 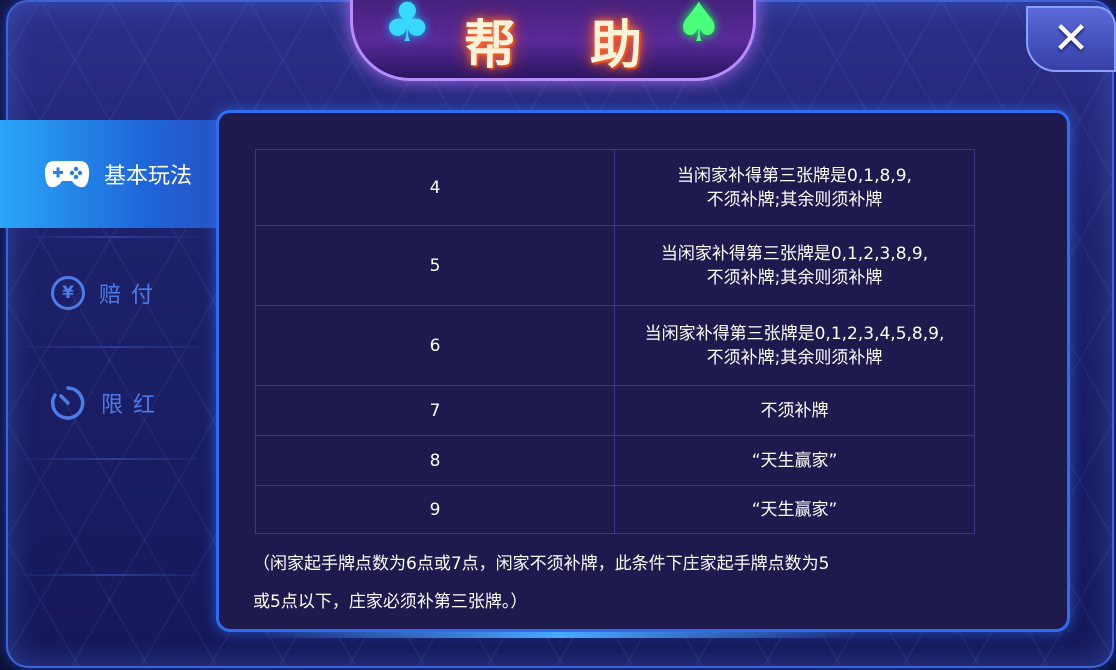 What do you see at coordinates (435, 345) in the screenshot?
I see `table-cell-points: 6` at bounding box center [435, 345].